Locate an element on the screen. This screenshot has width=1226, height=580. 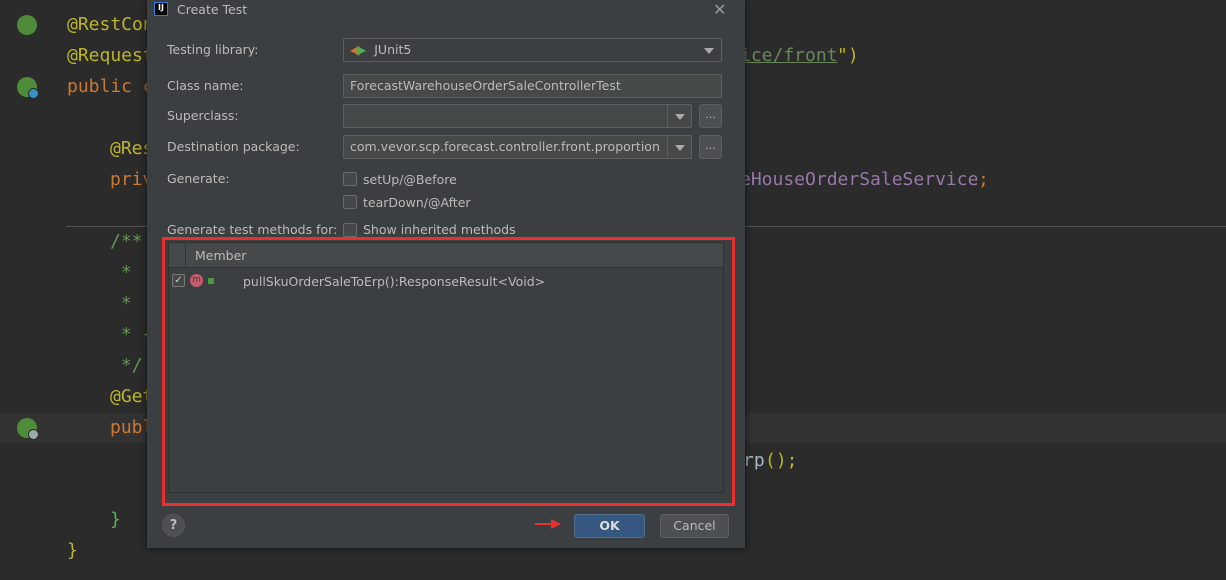
code-call: rp is located at coordinates (754, 460).